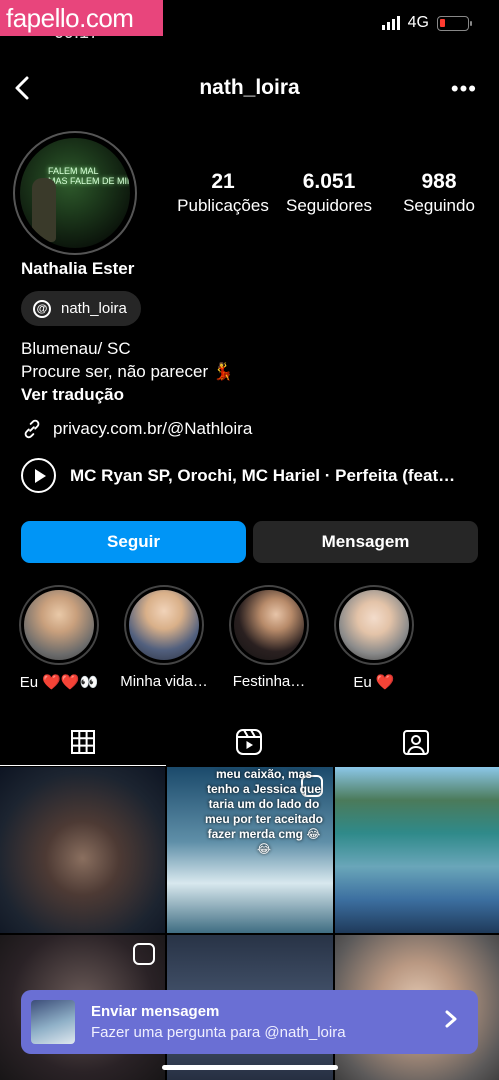 The image size is (499, 1080). I want to click on stat-following-label: Seguindo, so click(439, 205).